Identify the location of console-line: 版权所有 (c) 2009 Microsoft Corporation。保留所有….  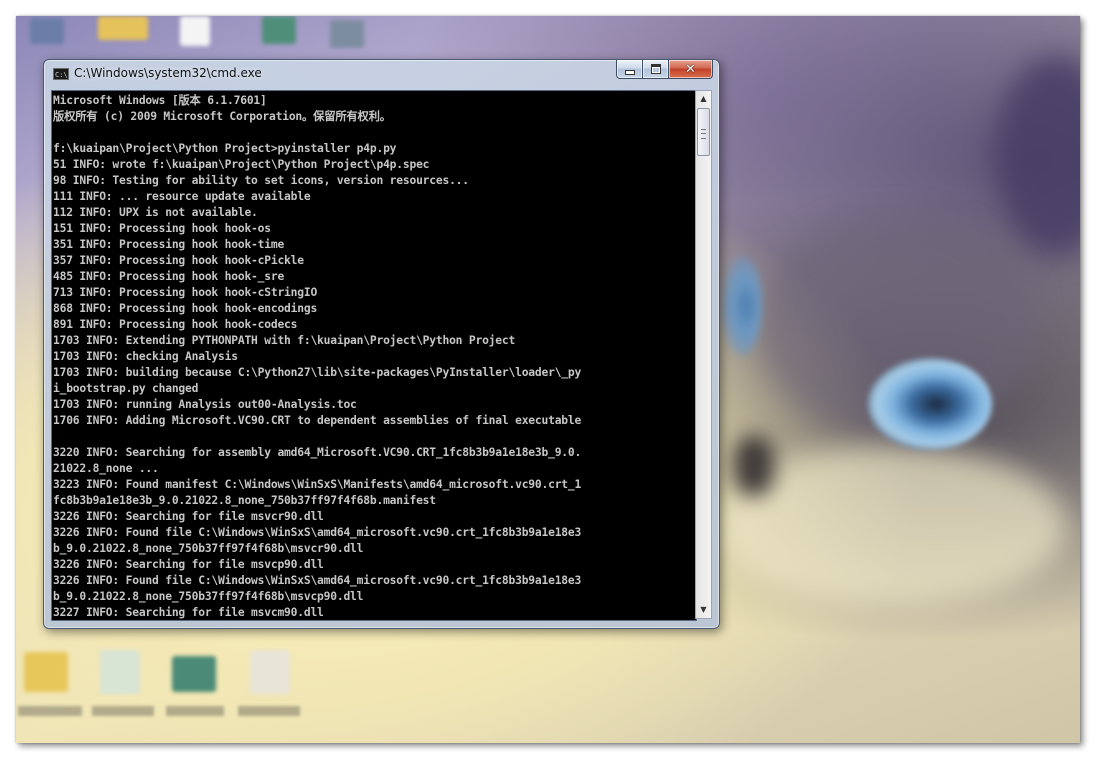
(222, 116).